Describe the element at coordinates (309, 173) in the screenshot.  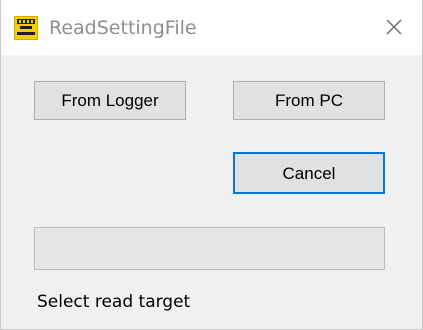
I see `cancel-button: Cancel` at that location.